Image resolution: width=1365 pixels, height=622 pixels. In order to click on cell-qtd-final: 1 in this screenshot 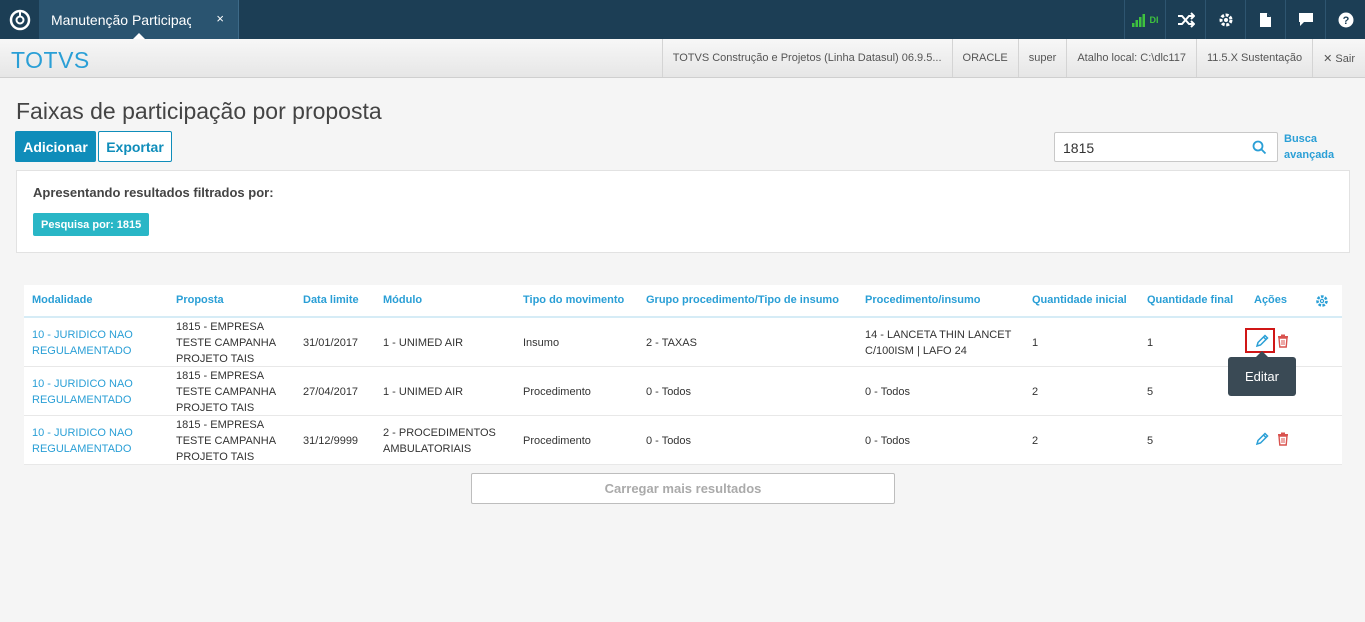, I will do `click(1150, 342)`.